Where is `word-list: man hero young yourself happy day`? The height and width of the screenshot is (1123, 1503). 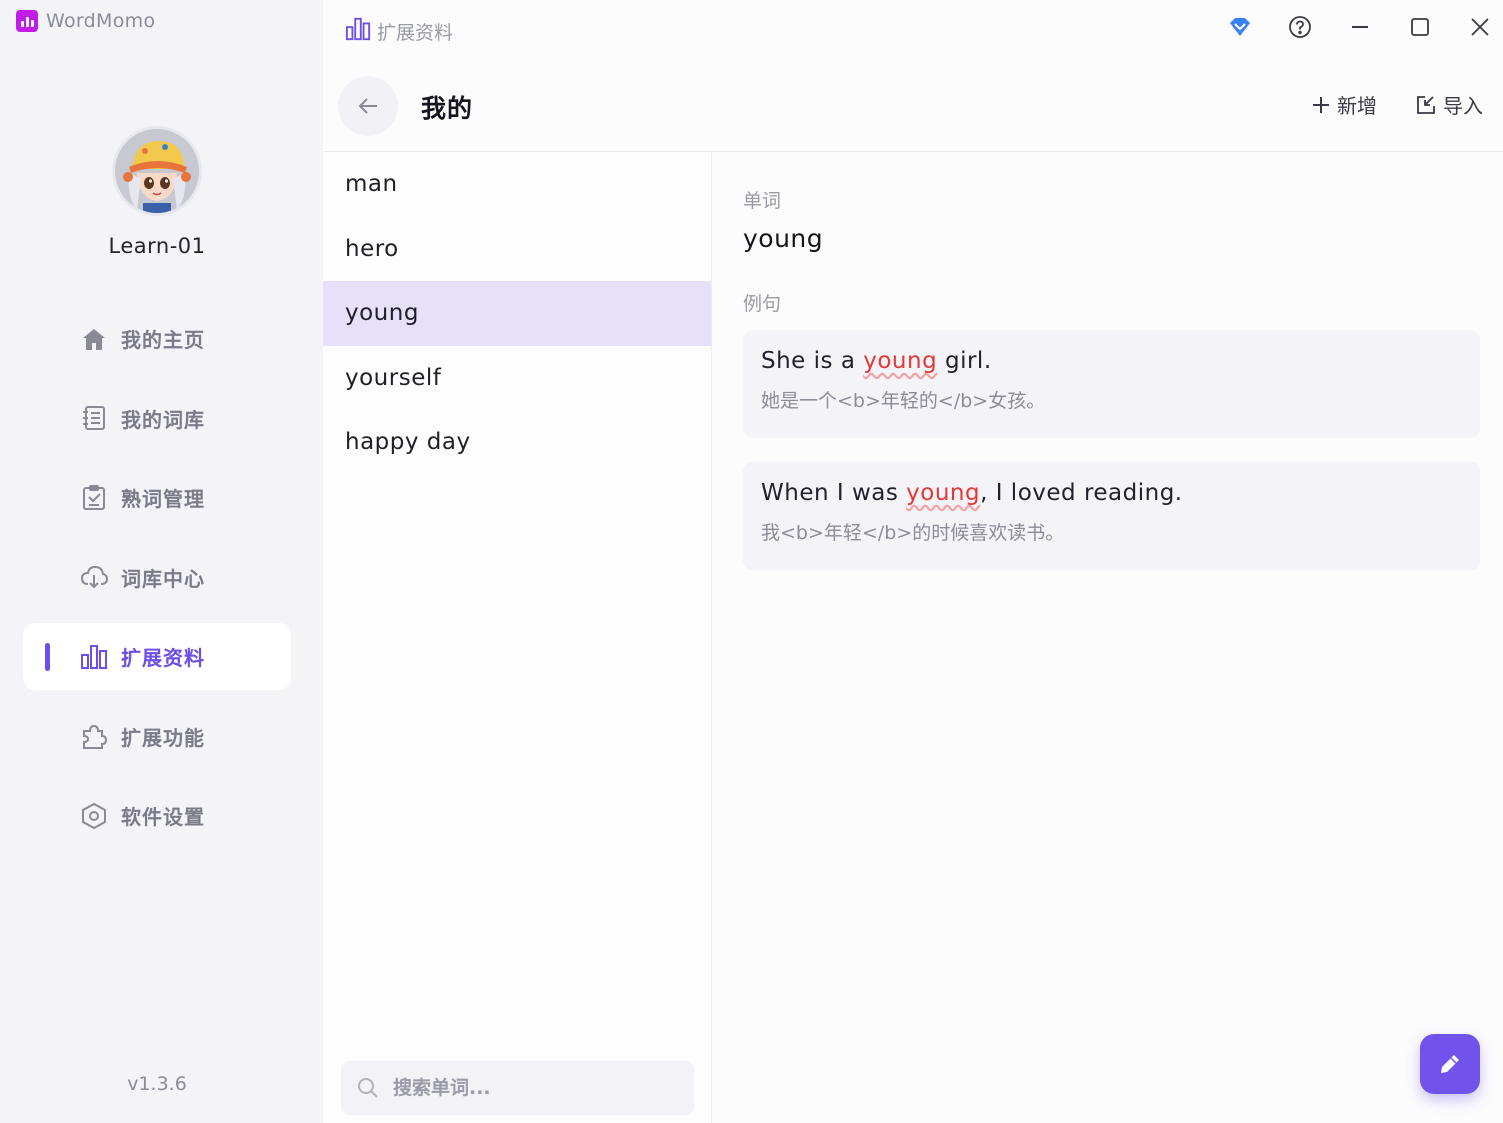
word-list: man hero young yourself happy day is located at coordinates (517, 313).